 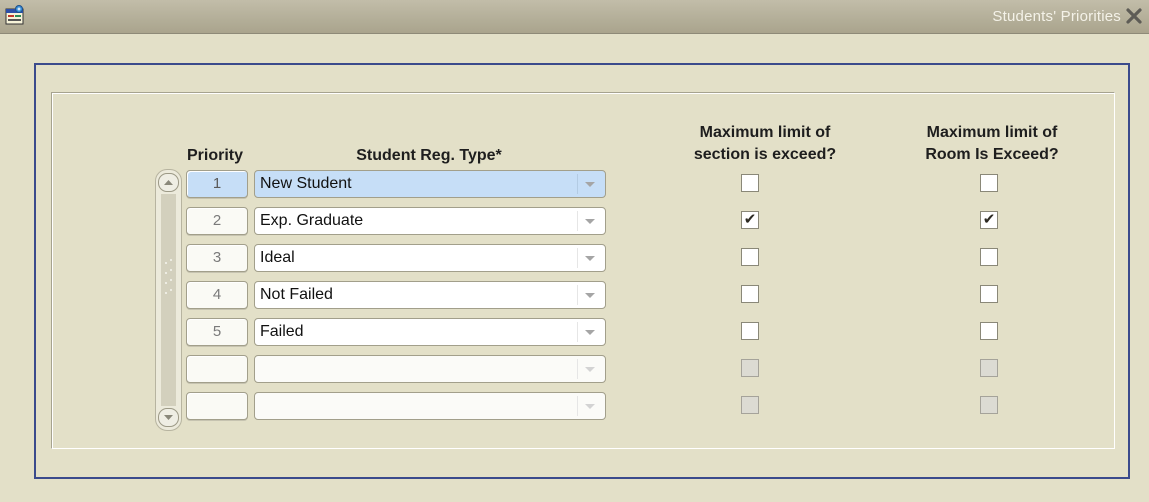 I want to click on window-title: Students' Priorities, so click(x=1056, y=16).